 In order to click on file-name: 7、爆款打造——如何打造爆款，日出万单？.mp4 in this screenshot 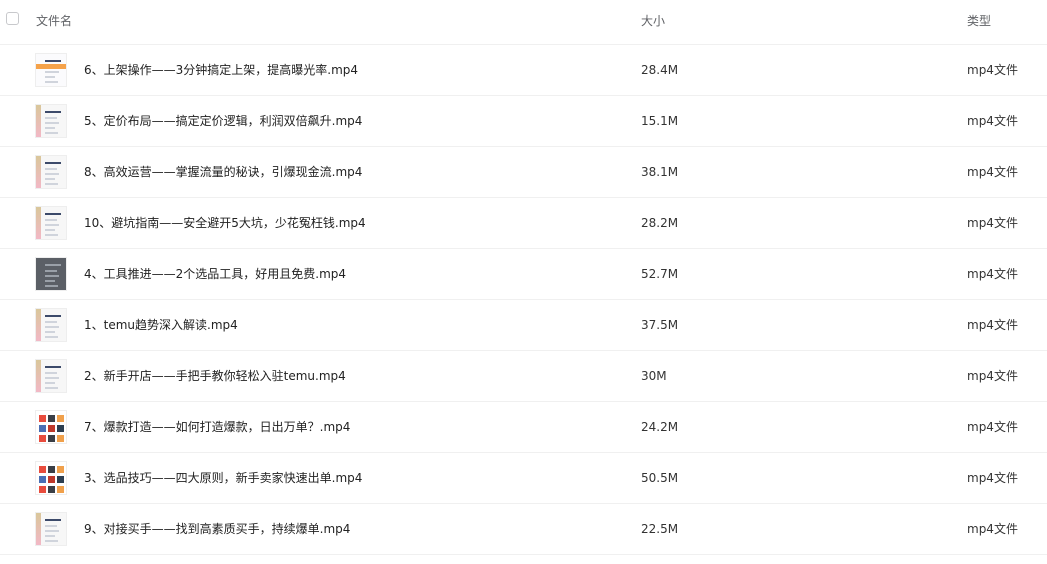, I will do `click(217, 427)`.